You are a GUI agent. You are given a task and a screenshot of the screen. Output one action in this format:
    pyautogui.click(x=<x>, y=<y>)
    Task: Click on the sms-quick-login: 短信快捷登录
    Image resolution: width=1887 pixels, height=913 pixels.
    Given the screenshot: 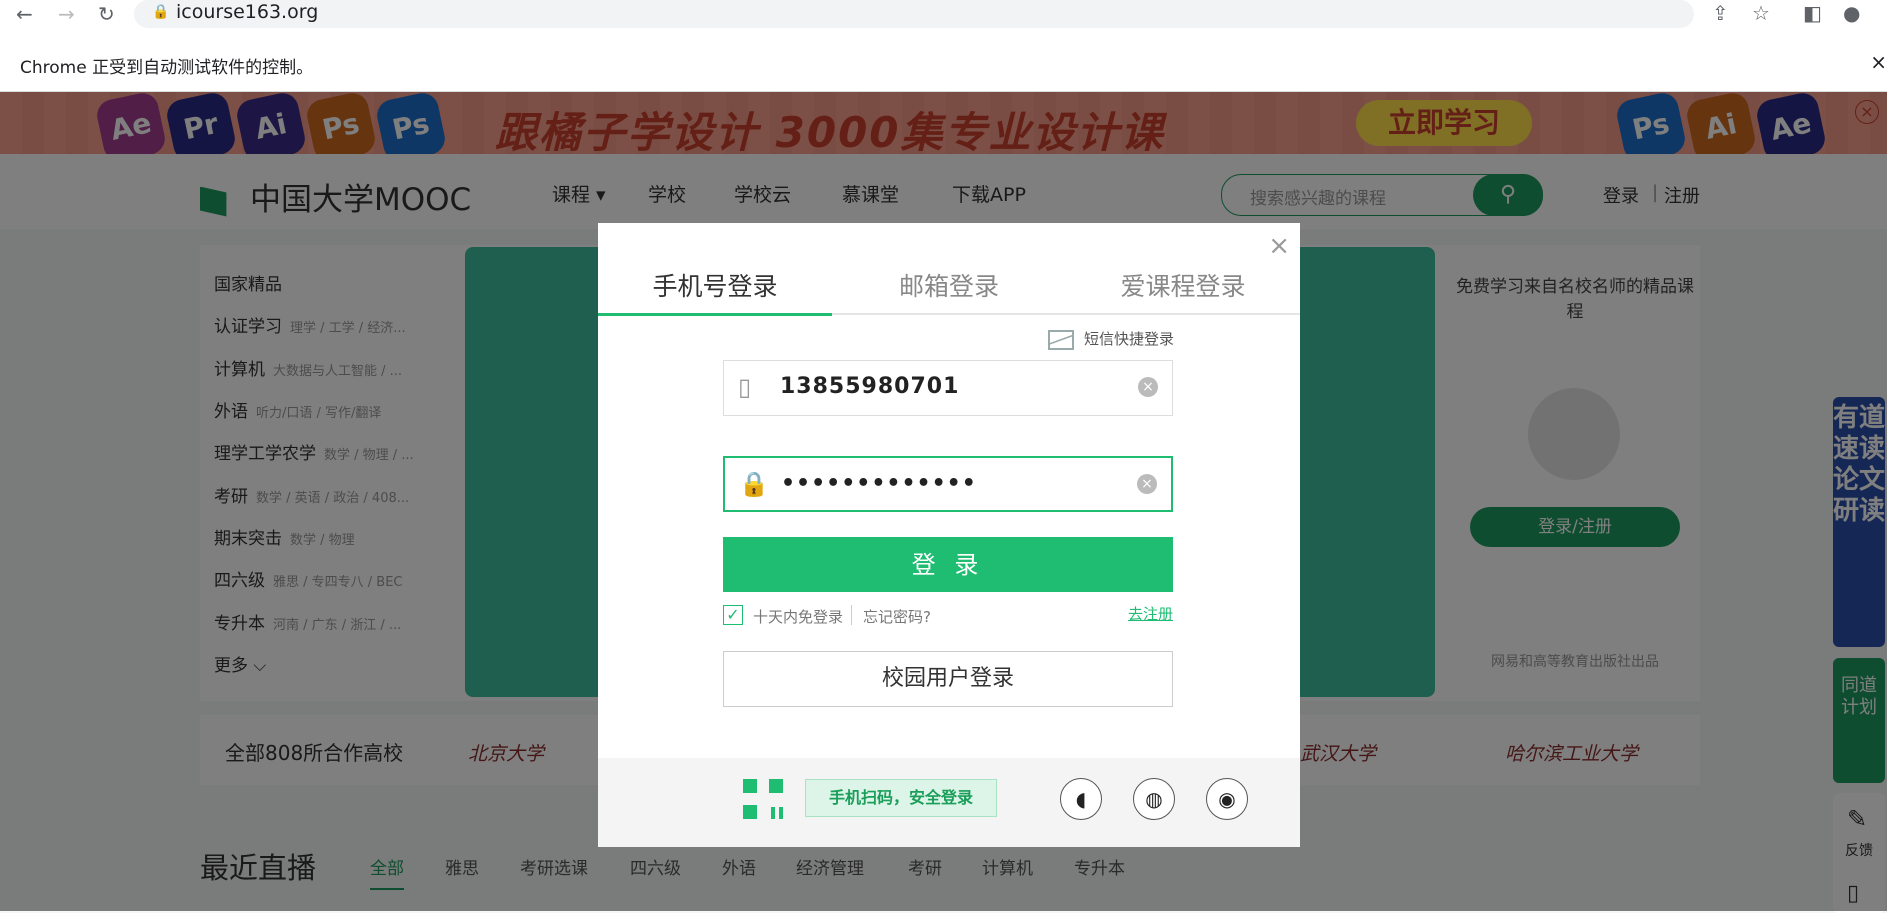 What is the action you would take?
    pyautogui.click(x=1110, y=339)
    